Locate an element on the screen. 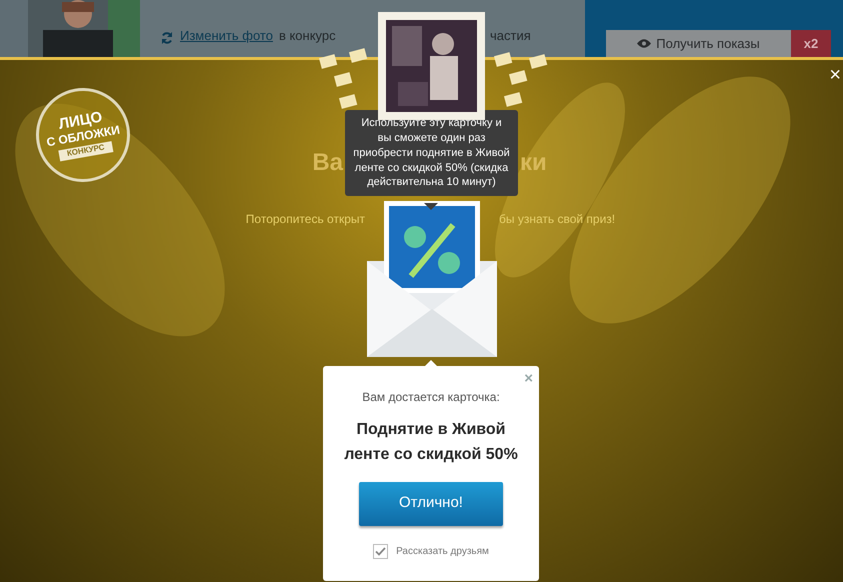 This screenshot has width=843, height=582. change-photo-link: Изменить фото is located at coordinates (226, 35).